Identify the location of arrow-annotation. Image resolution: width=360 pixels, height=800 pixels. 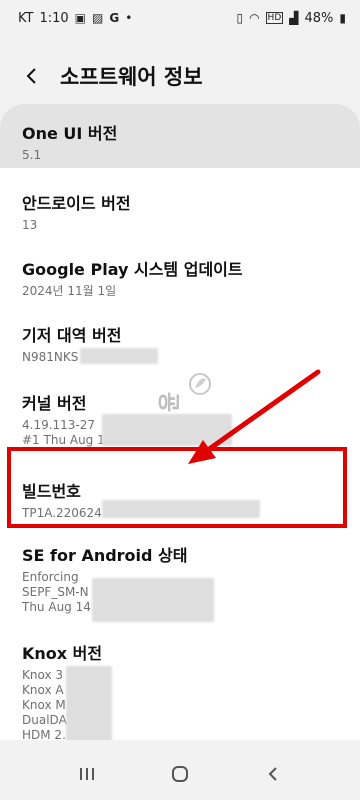
(254, 416).